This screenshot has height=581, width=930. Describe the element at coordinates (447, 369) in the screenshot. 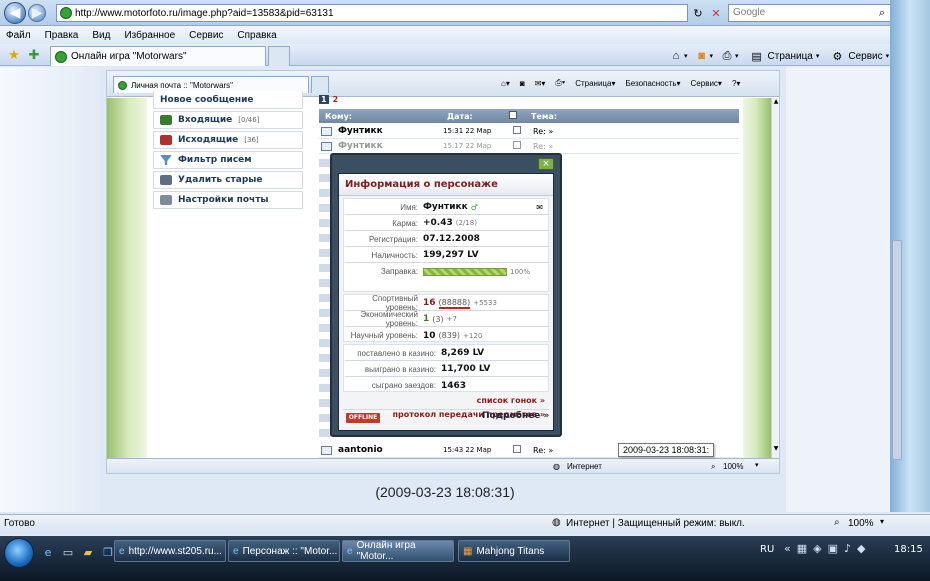

I see `row-casino-win: выиграно в казино: 11,700 LV` at that location.